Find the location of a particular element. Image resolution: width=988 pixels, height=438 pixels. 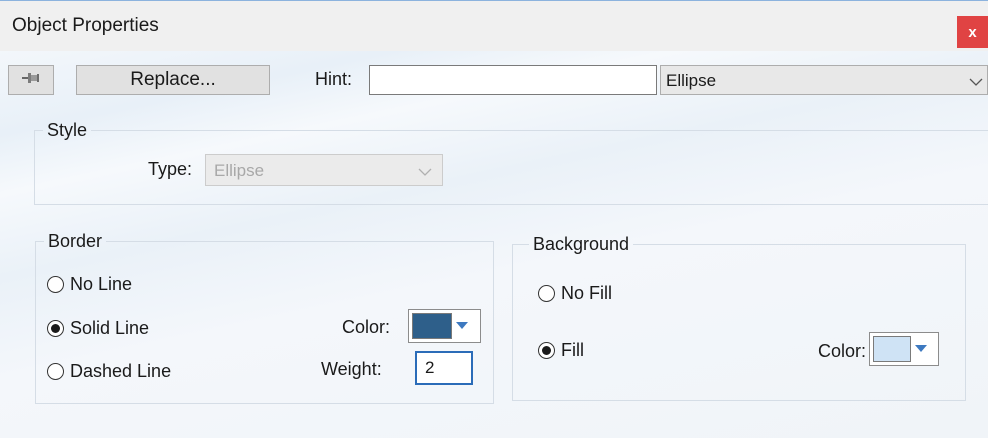

background-color-picker is located at coordinates (904, 349).